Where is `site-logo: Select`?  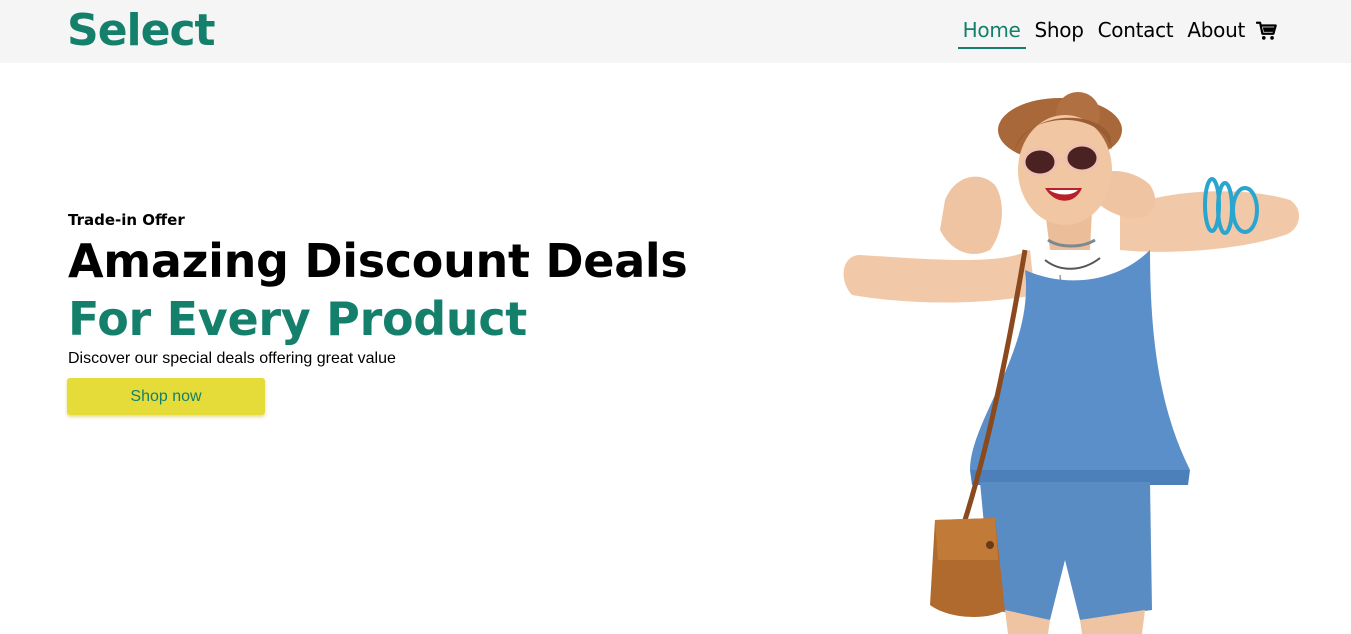
site-logo: Select is located at coordinates (141, 31).